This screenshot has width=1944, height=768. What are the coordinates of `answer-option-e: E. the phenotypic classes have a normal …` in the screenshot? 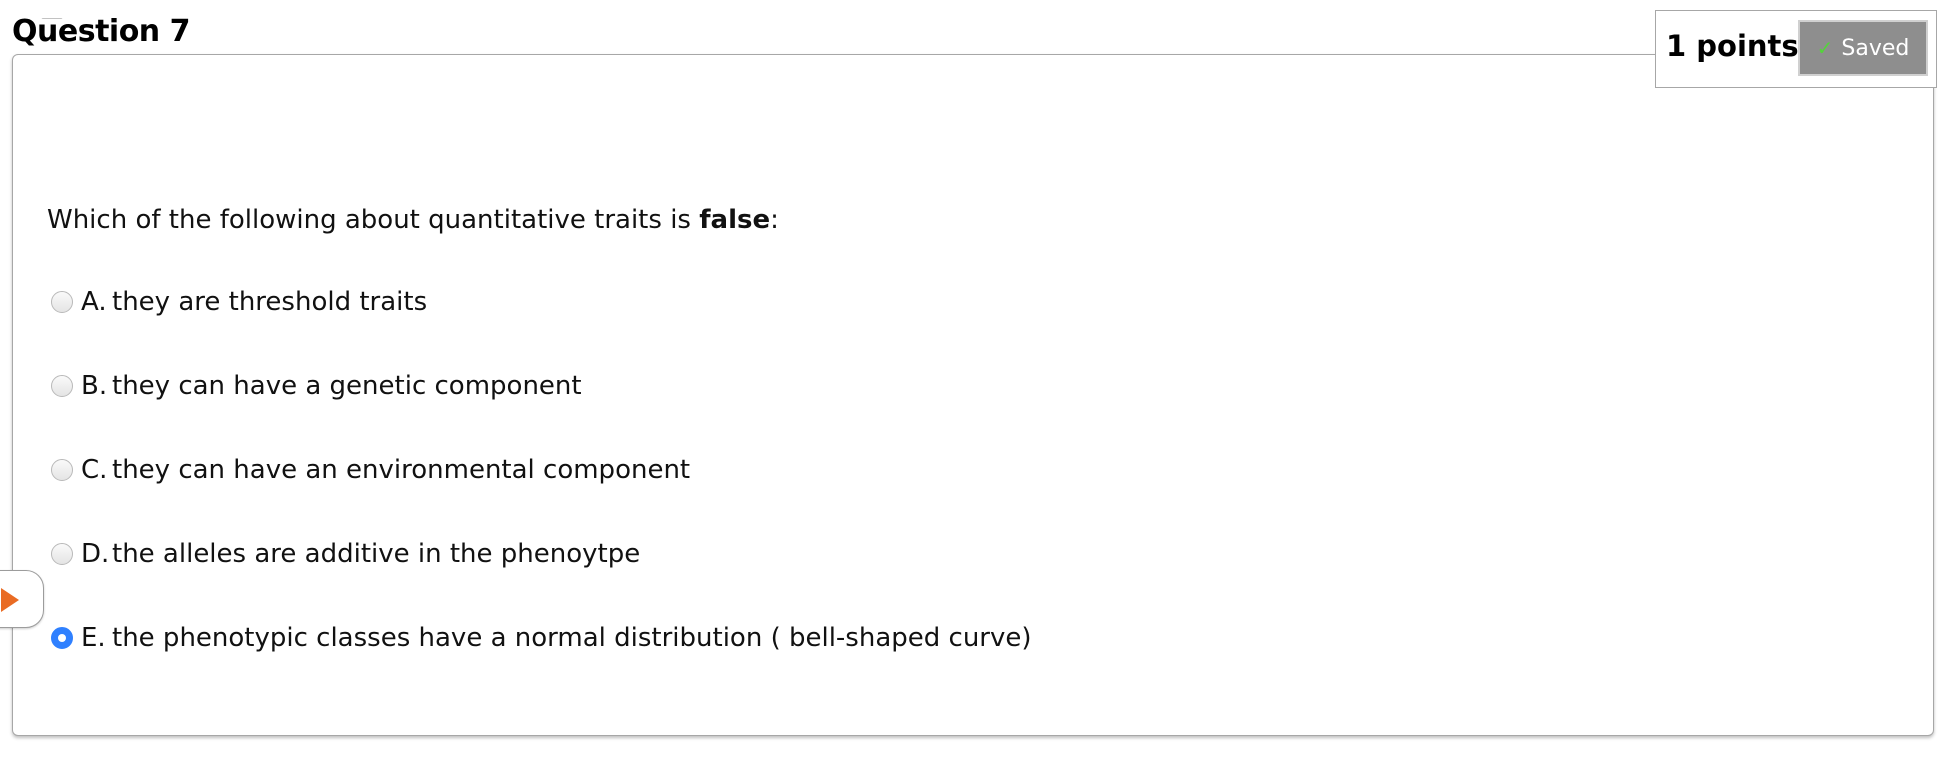 It's located at (541, 638).